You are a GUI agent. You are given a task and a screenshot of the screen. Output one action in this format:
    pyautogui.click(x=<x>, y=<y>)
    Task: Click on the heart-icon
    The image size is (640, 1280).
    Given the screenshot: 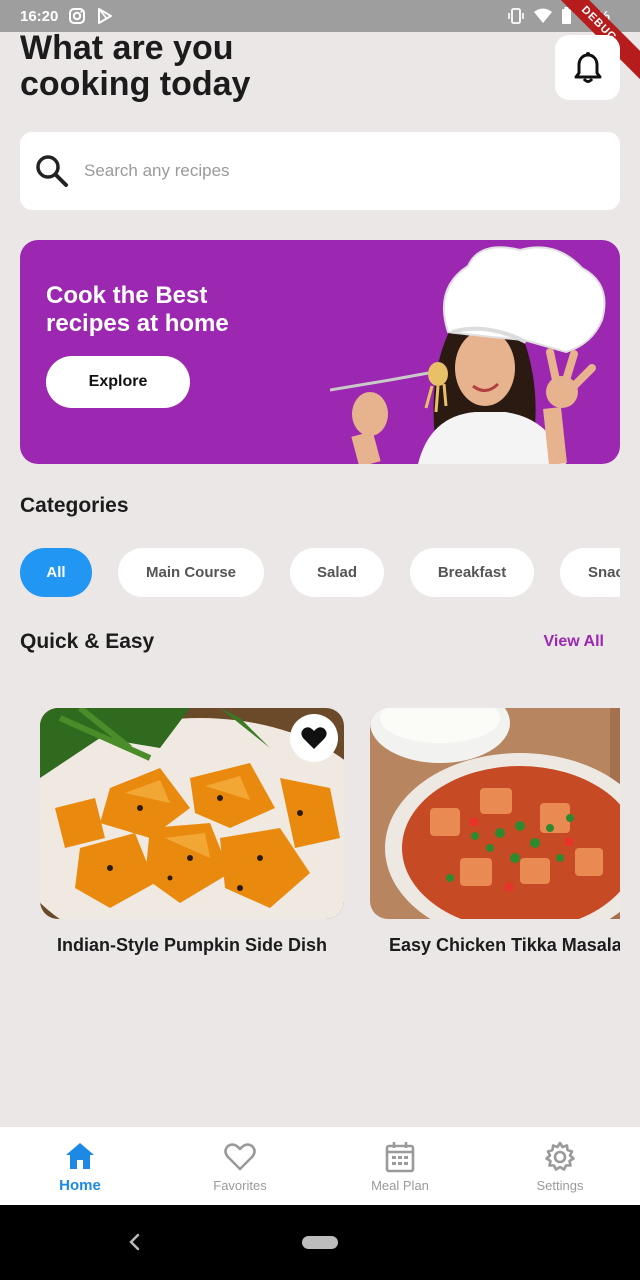 What is the action you would take?
    pyautogui.click(x=240, y=1156)
    